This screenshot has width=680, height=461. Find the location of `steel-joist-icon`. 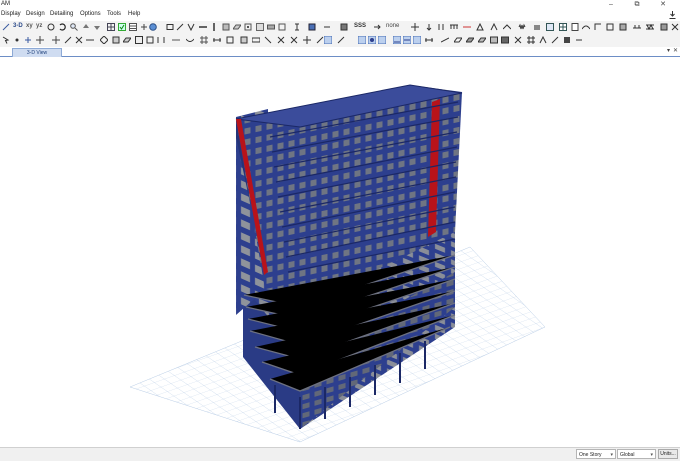

steel-joist-icon is located at coordinates (650, 27).